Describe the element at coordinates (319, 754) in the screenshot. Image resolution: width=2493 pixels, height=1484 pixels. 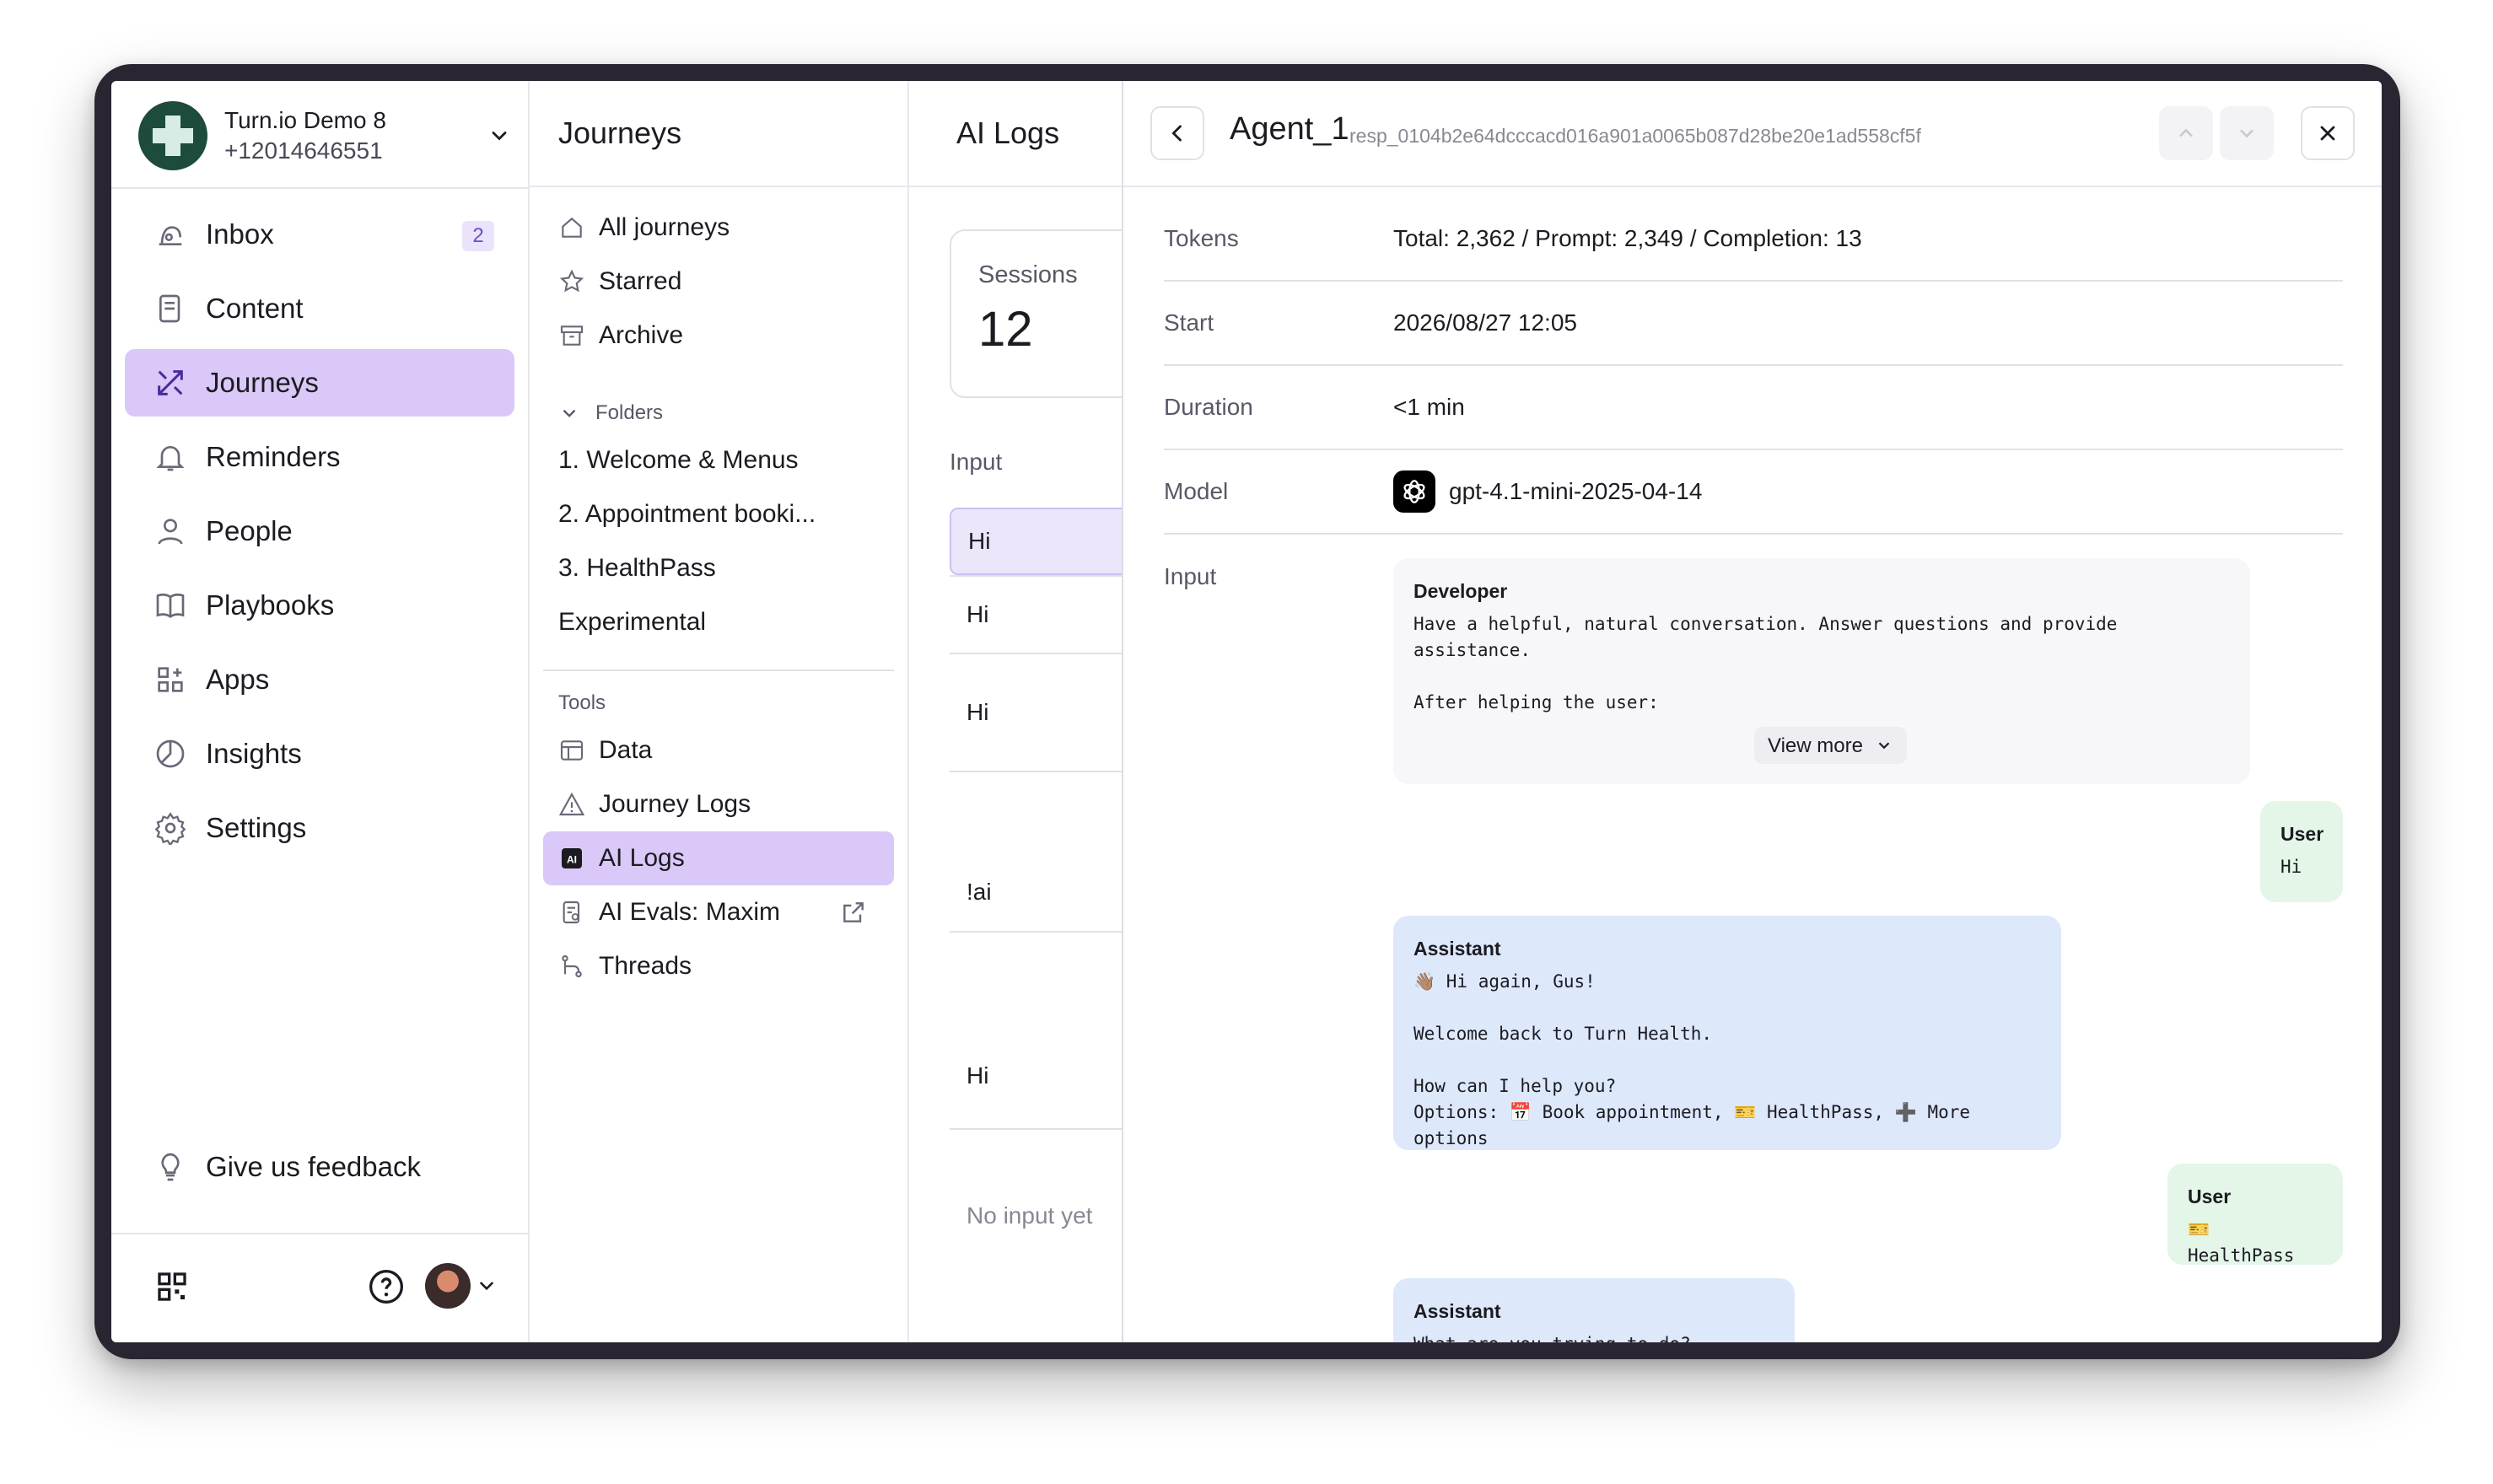
I see `nav-item-insights: Insights` at that location.